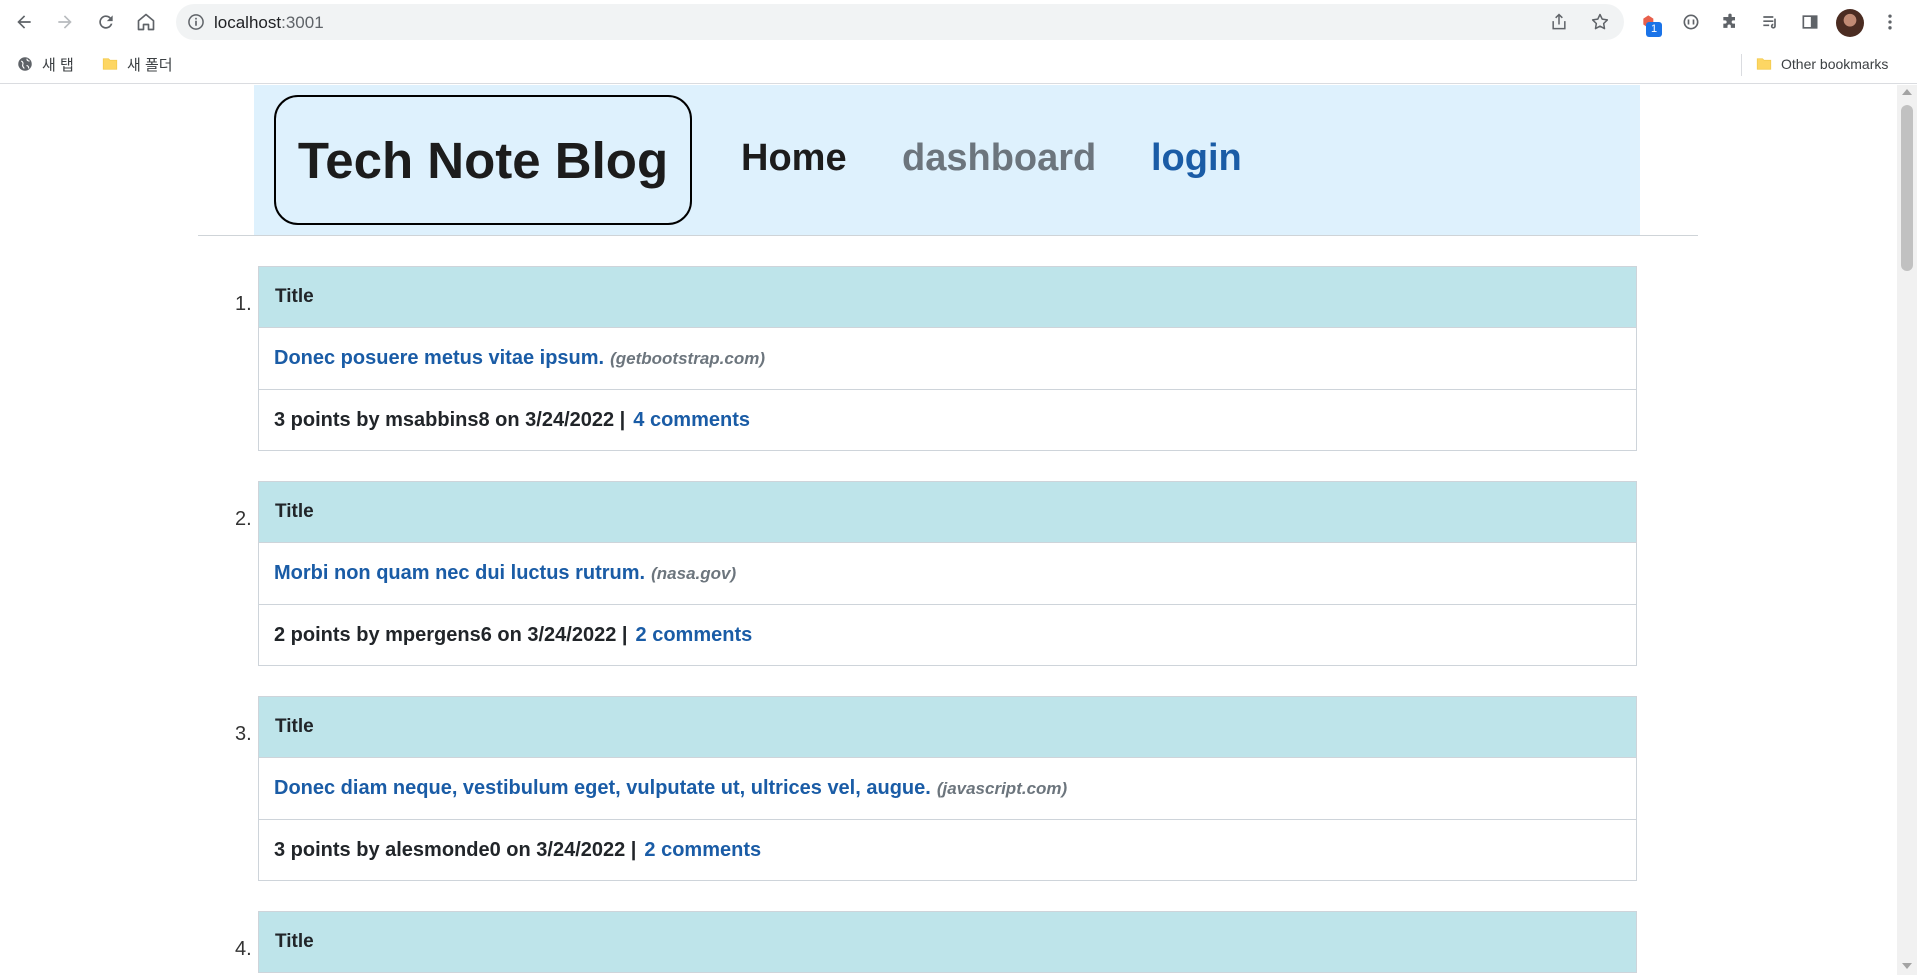 This screenshot has height=975, width=1917. What do you see at coordinates (999, 158) in the screenshot?
I see `nav-dashboard-link: dashboard` at bounding box center [999, 158].